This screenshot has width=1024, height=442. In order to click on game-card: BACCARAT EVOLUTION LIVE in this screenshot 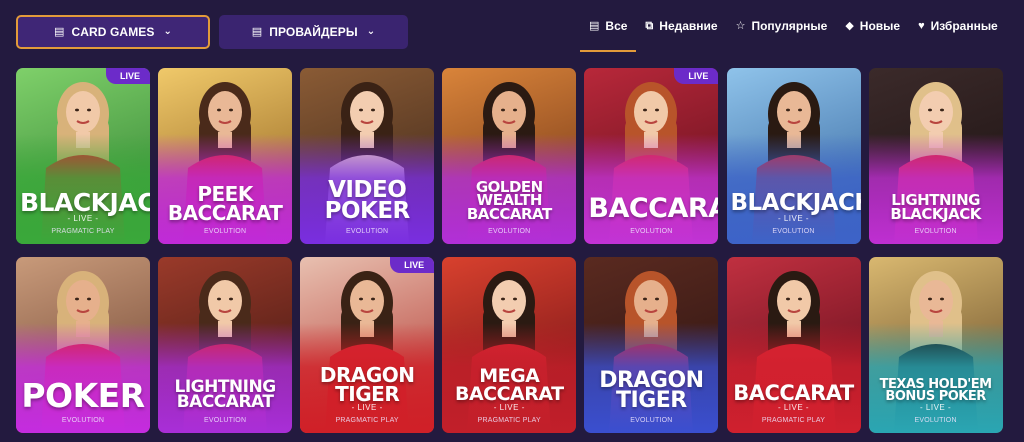, I will do `click(651, 156)`.